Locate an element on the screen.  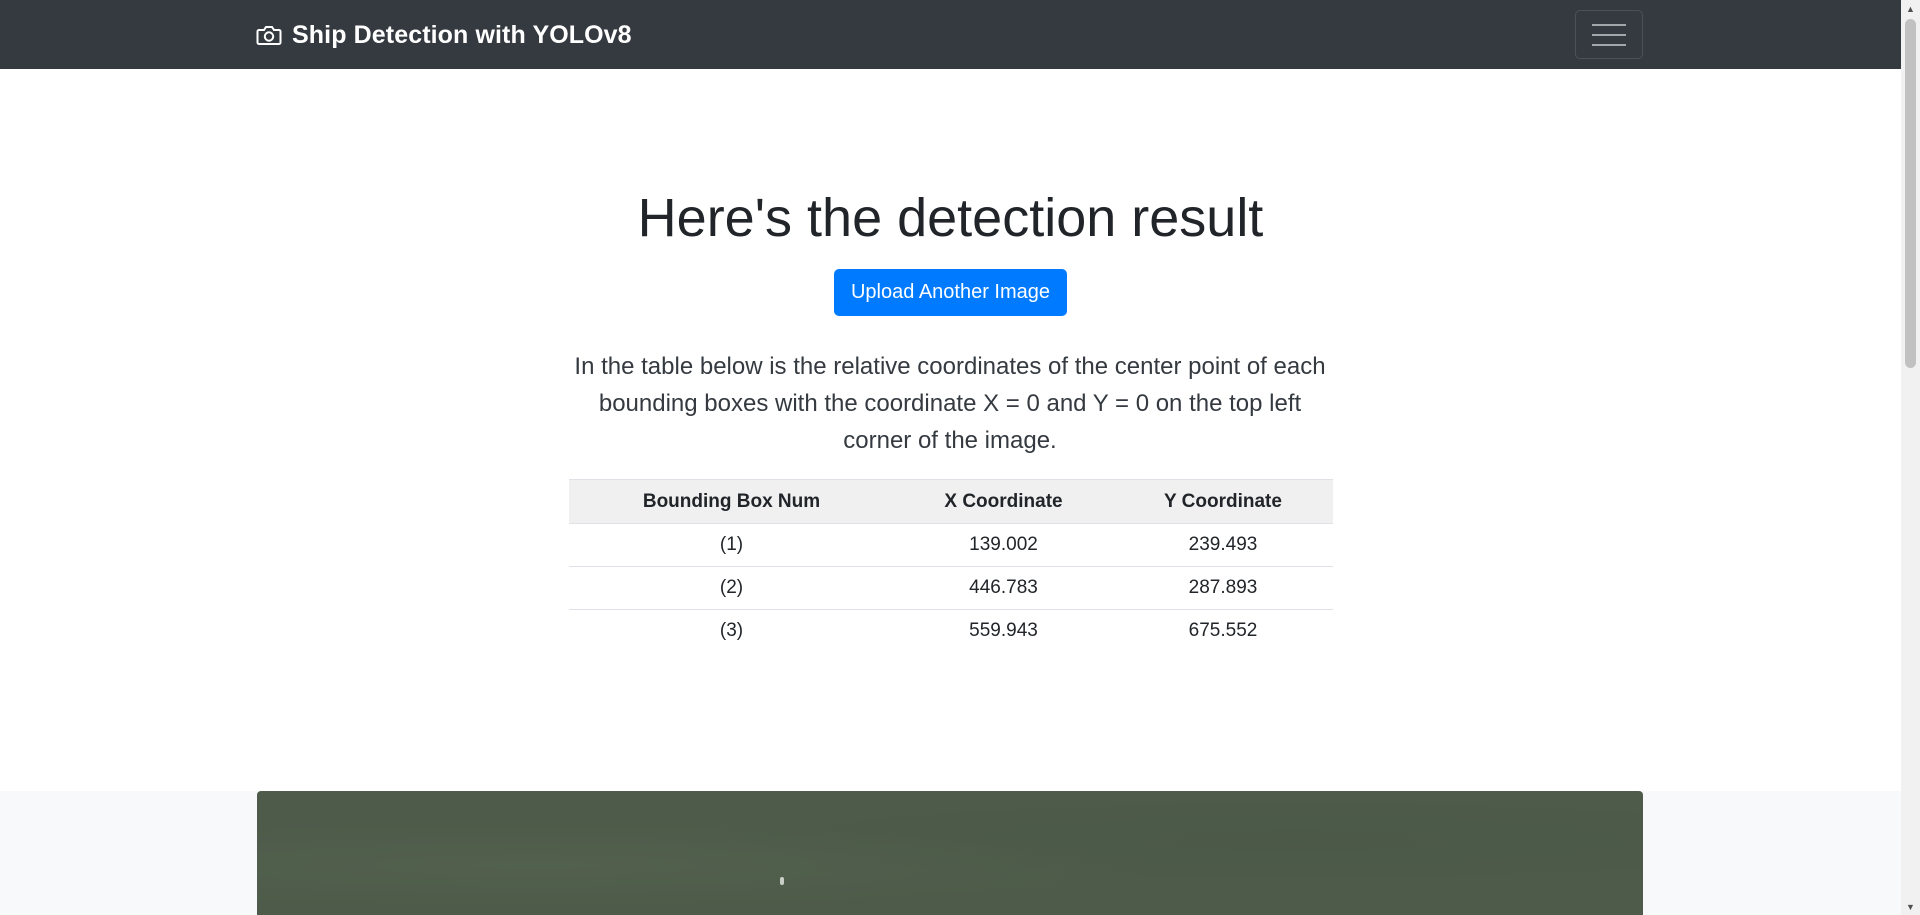
ship-object is located at coordinates (782, 881).